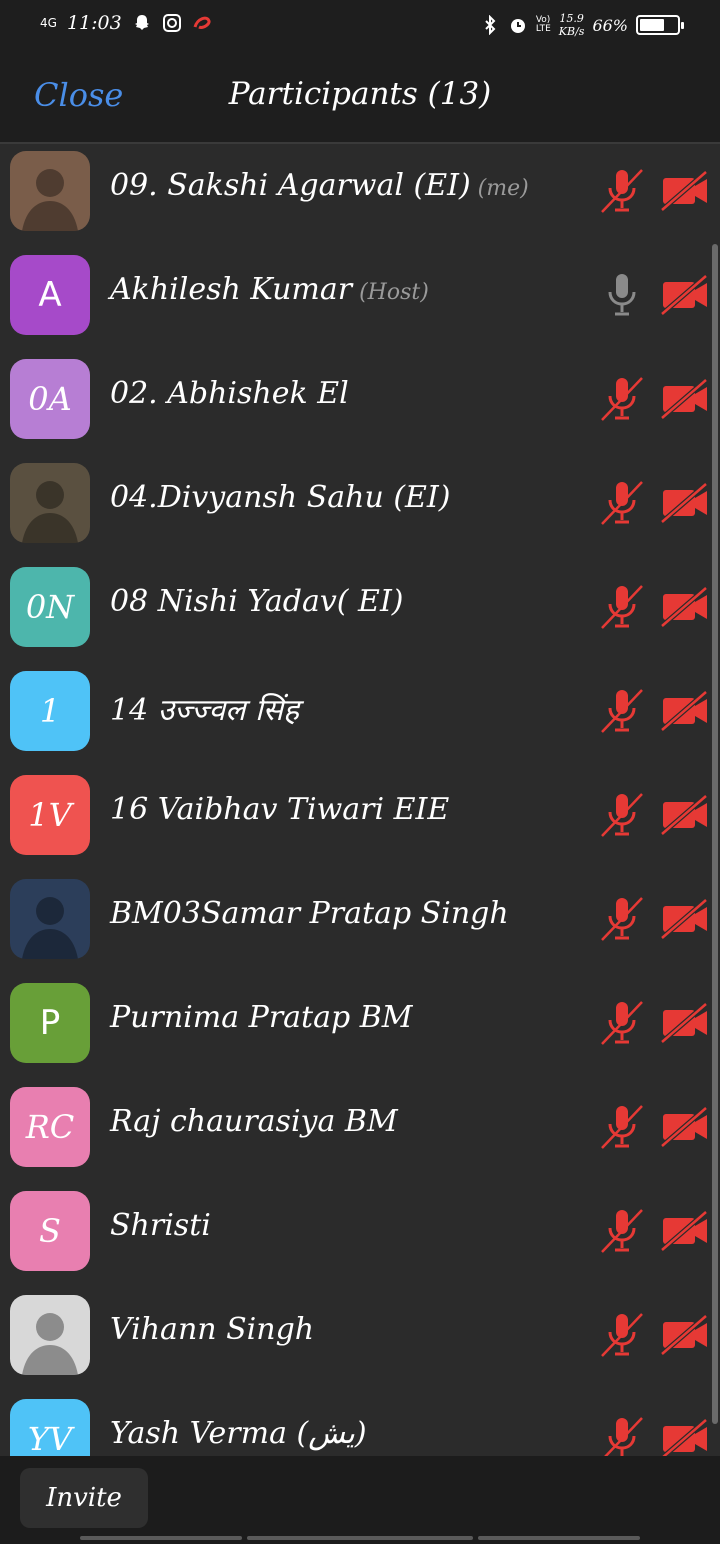 The width and height of the screenshot is (720, 1544). I want to click on avatar: A, so click(50, 295).